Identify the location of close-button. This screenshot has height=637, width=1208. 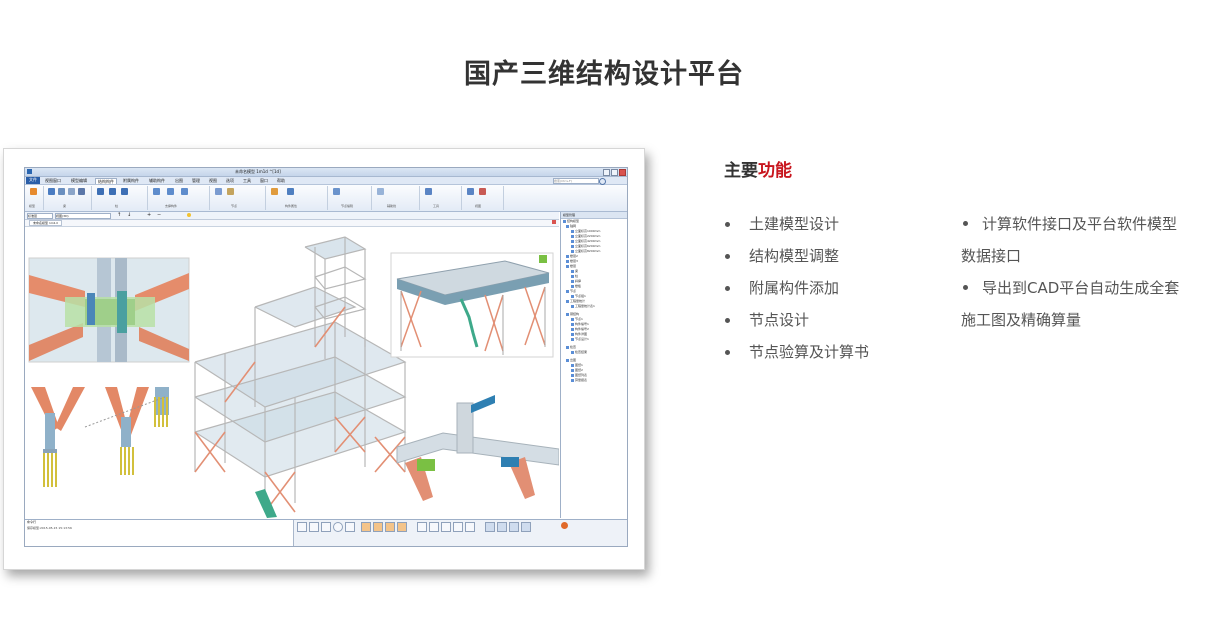
(622, 172).